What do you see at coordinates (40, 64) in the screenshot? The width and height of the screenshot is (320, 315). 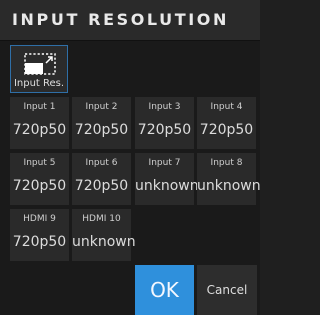 I see `resolution-icon` at bounding box center [40, 64].